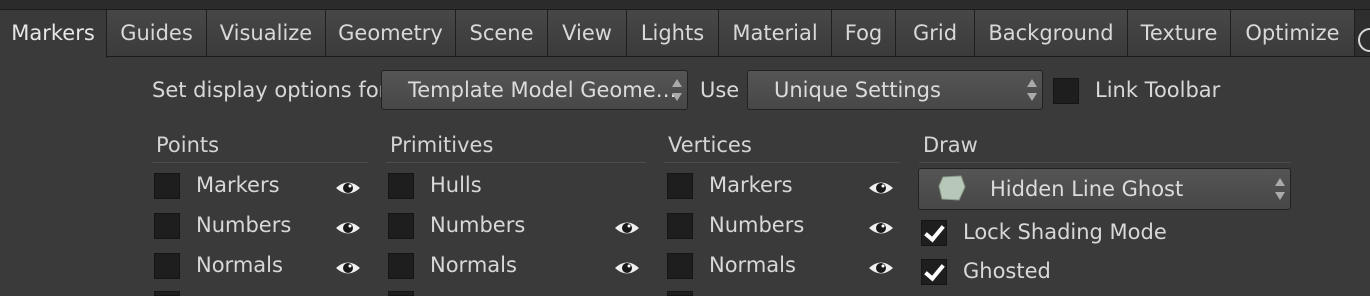  Describe the element at coordinates (752, 265) in the screenshot. I see `vertices-normals-label: Normals` at that location.